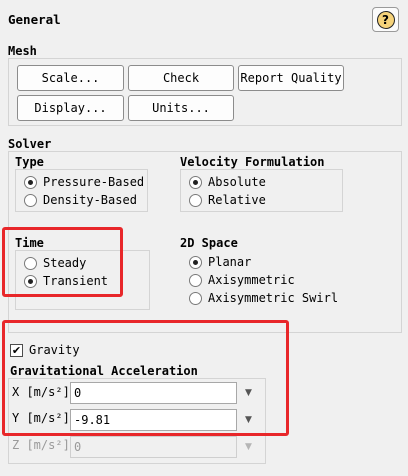 The width and height of the screenshot is (408, 476). What do you see at coordinates (90, 200) in the screenshot?
I see `radio-label: Density-Based` at bounding box center [90, 200].